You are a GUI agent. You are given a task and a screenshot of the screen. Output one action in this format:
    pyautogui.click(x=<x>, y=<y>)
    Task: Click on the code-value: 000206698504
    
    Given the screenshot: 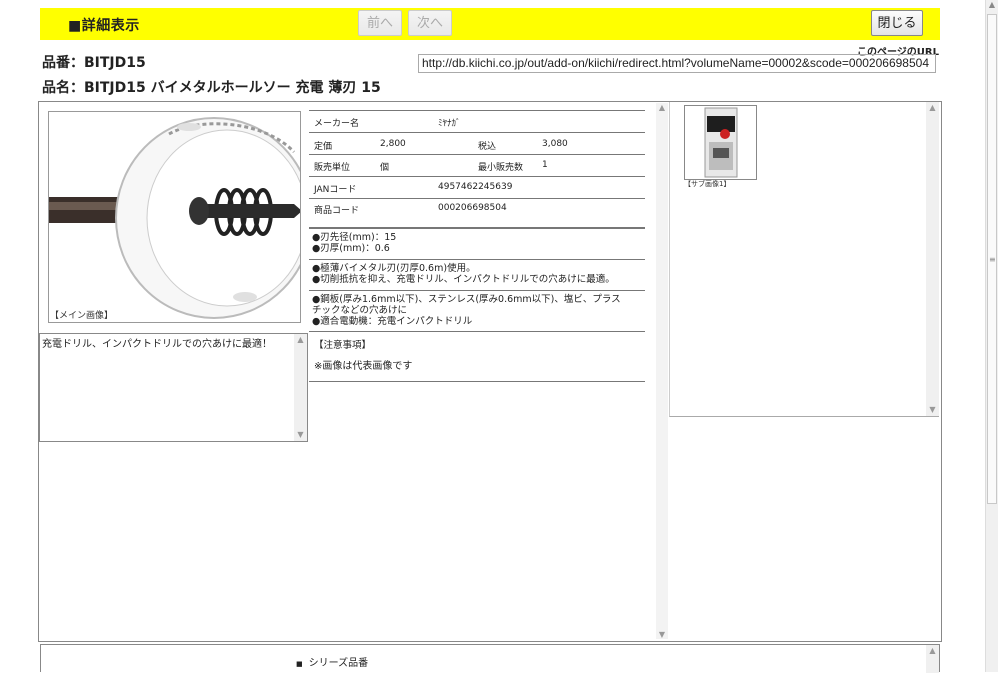 What is the action you would take?
    pyautogui.click(x=472, y=208)
    